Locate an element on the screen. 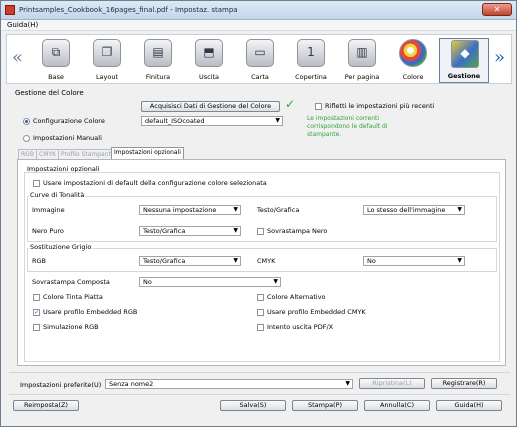  tool-gestione: ◆ Gestione is located at coordinates (464, 60).